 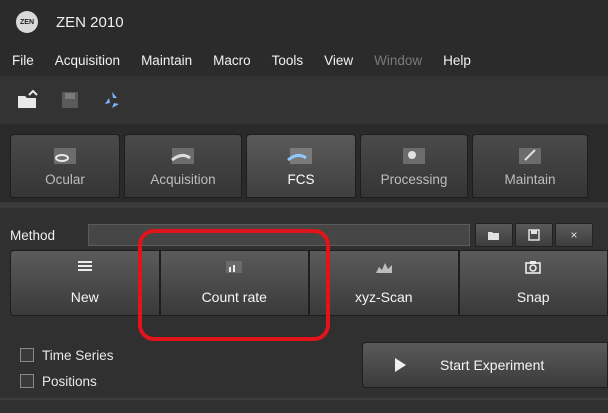 I want to click on tab-fcs: FCS, so click(x=301, y=166).